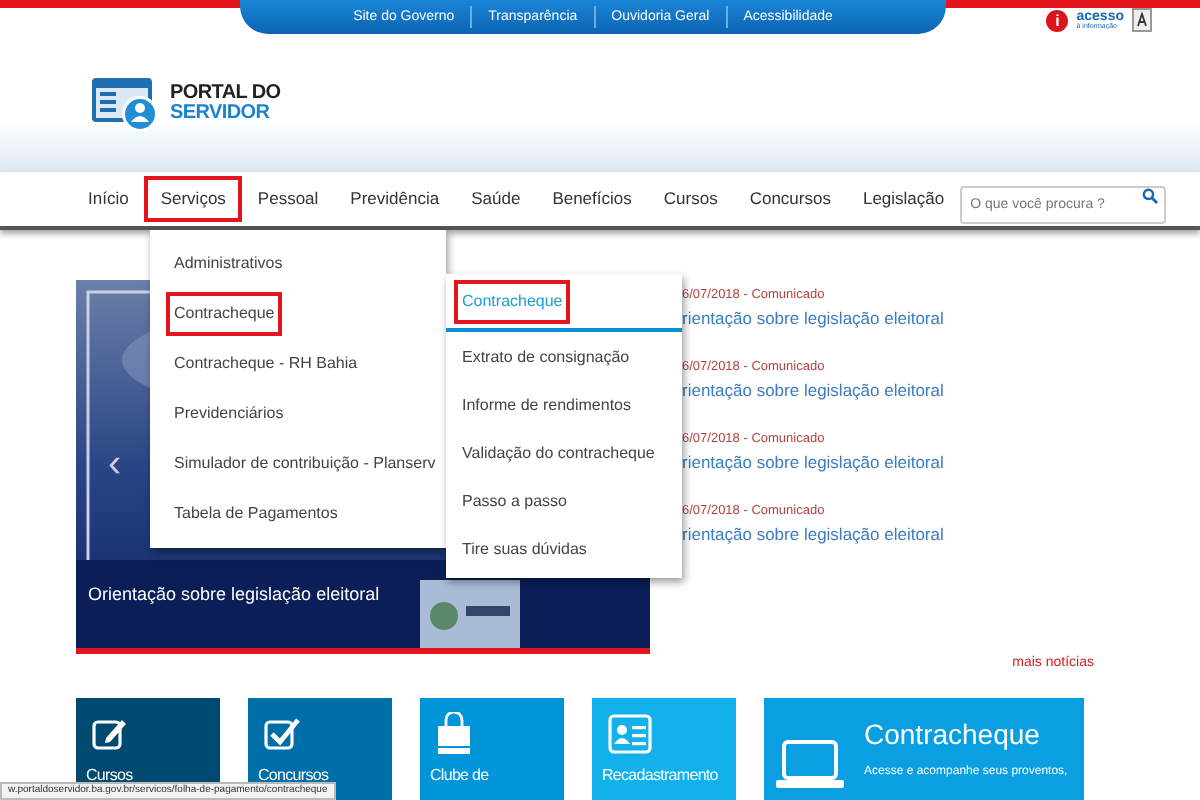 The image size is (1200, 800). Describe the element at coordinates (294, 774) in the screenshot. I see `tile-title: Concursos` at that location.